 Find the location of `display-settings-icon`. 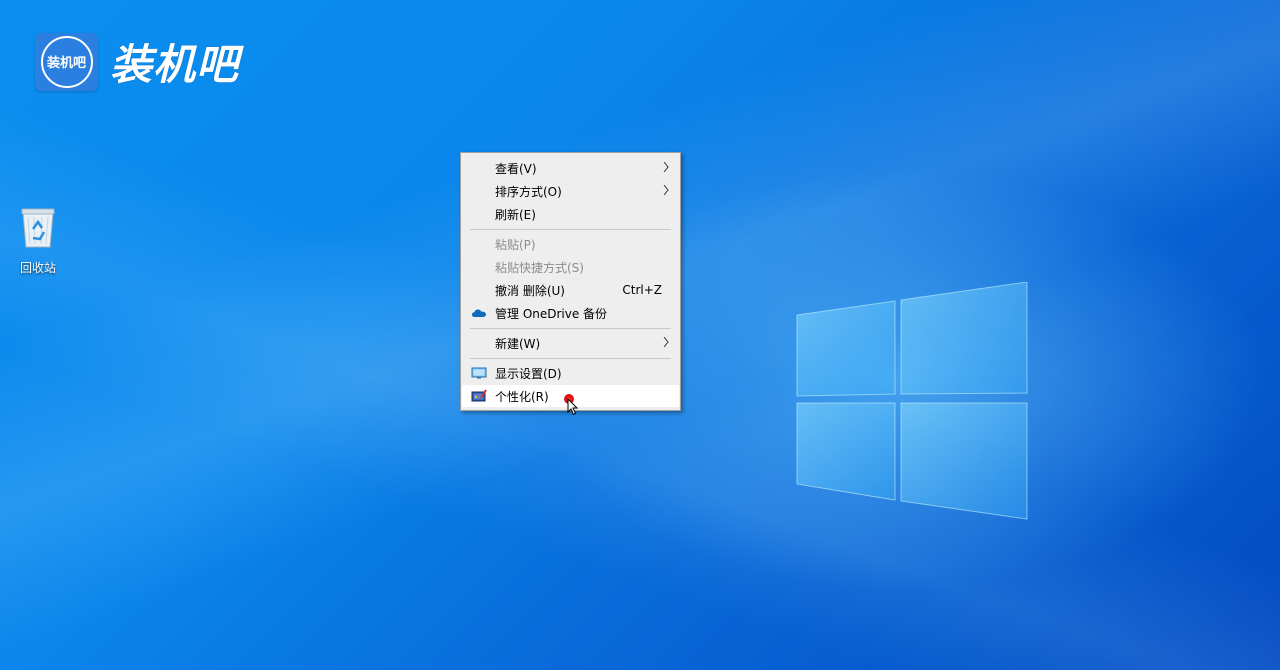

display-settings-icon is located at coordinates (479, 373).